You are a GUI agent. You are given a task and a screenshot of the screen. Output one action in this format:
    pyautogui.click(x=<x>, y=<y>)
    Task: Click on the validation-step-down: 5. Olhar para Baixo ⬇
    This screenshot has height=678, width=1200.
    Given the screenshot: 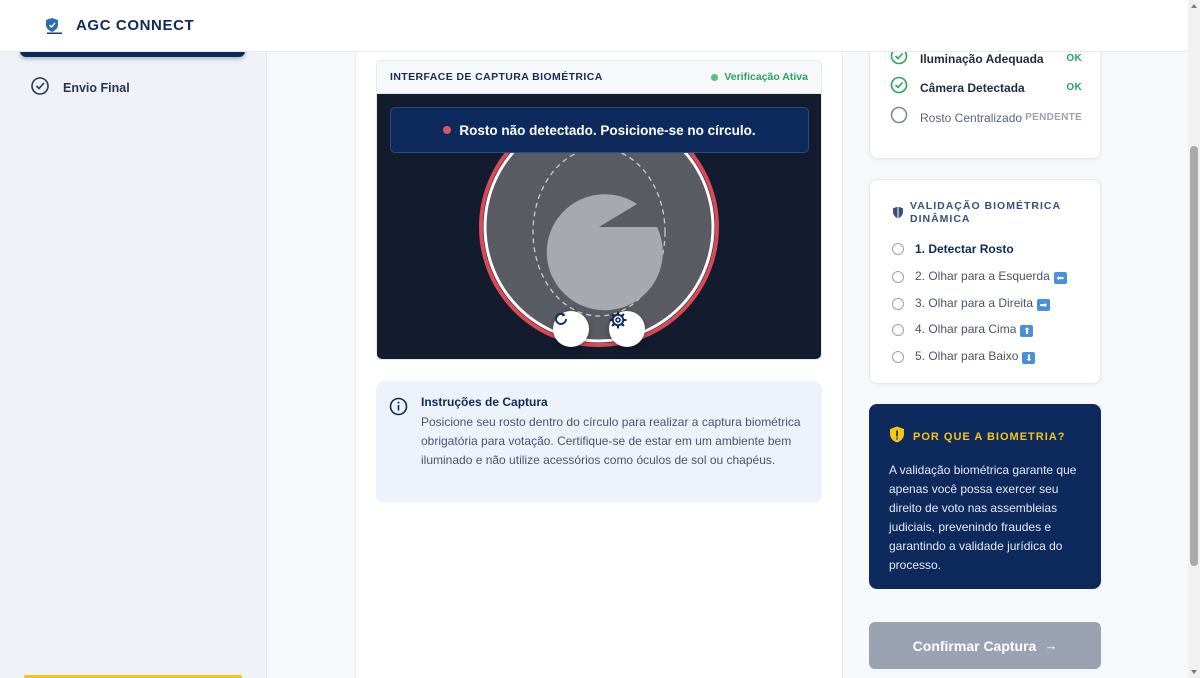 What is the action you would take?
    pyautogui.click(x=964, y=356)
    